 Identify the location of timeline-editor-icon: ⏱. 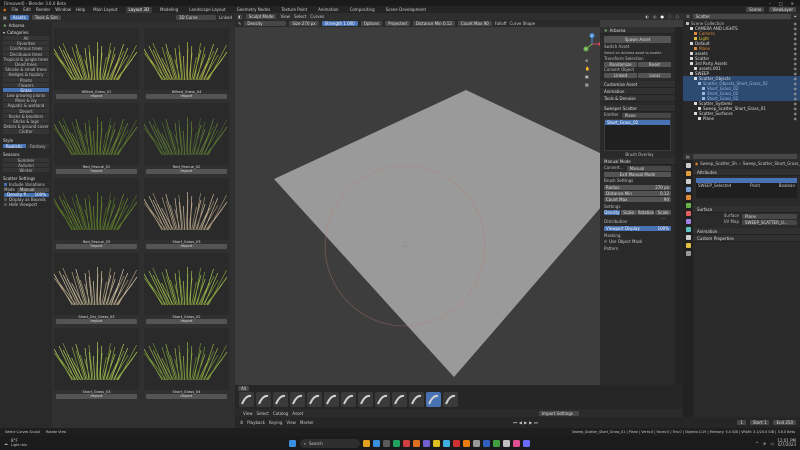
(241, 422).